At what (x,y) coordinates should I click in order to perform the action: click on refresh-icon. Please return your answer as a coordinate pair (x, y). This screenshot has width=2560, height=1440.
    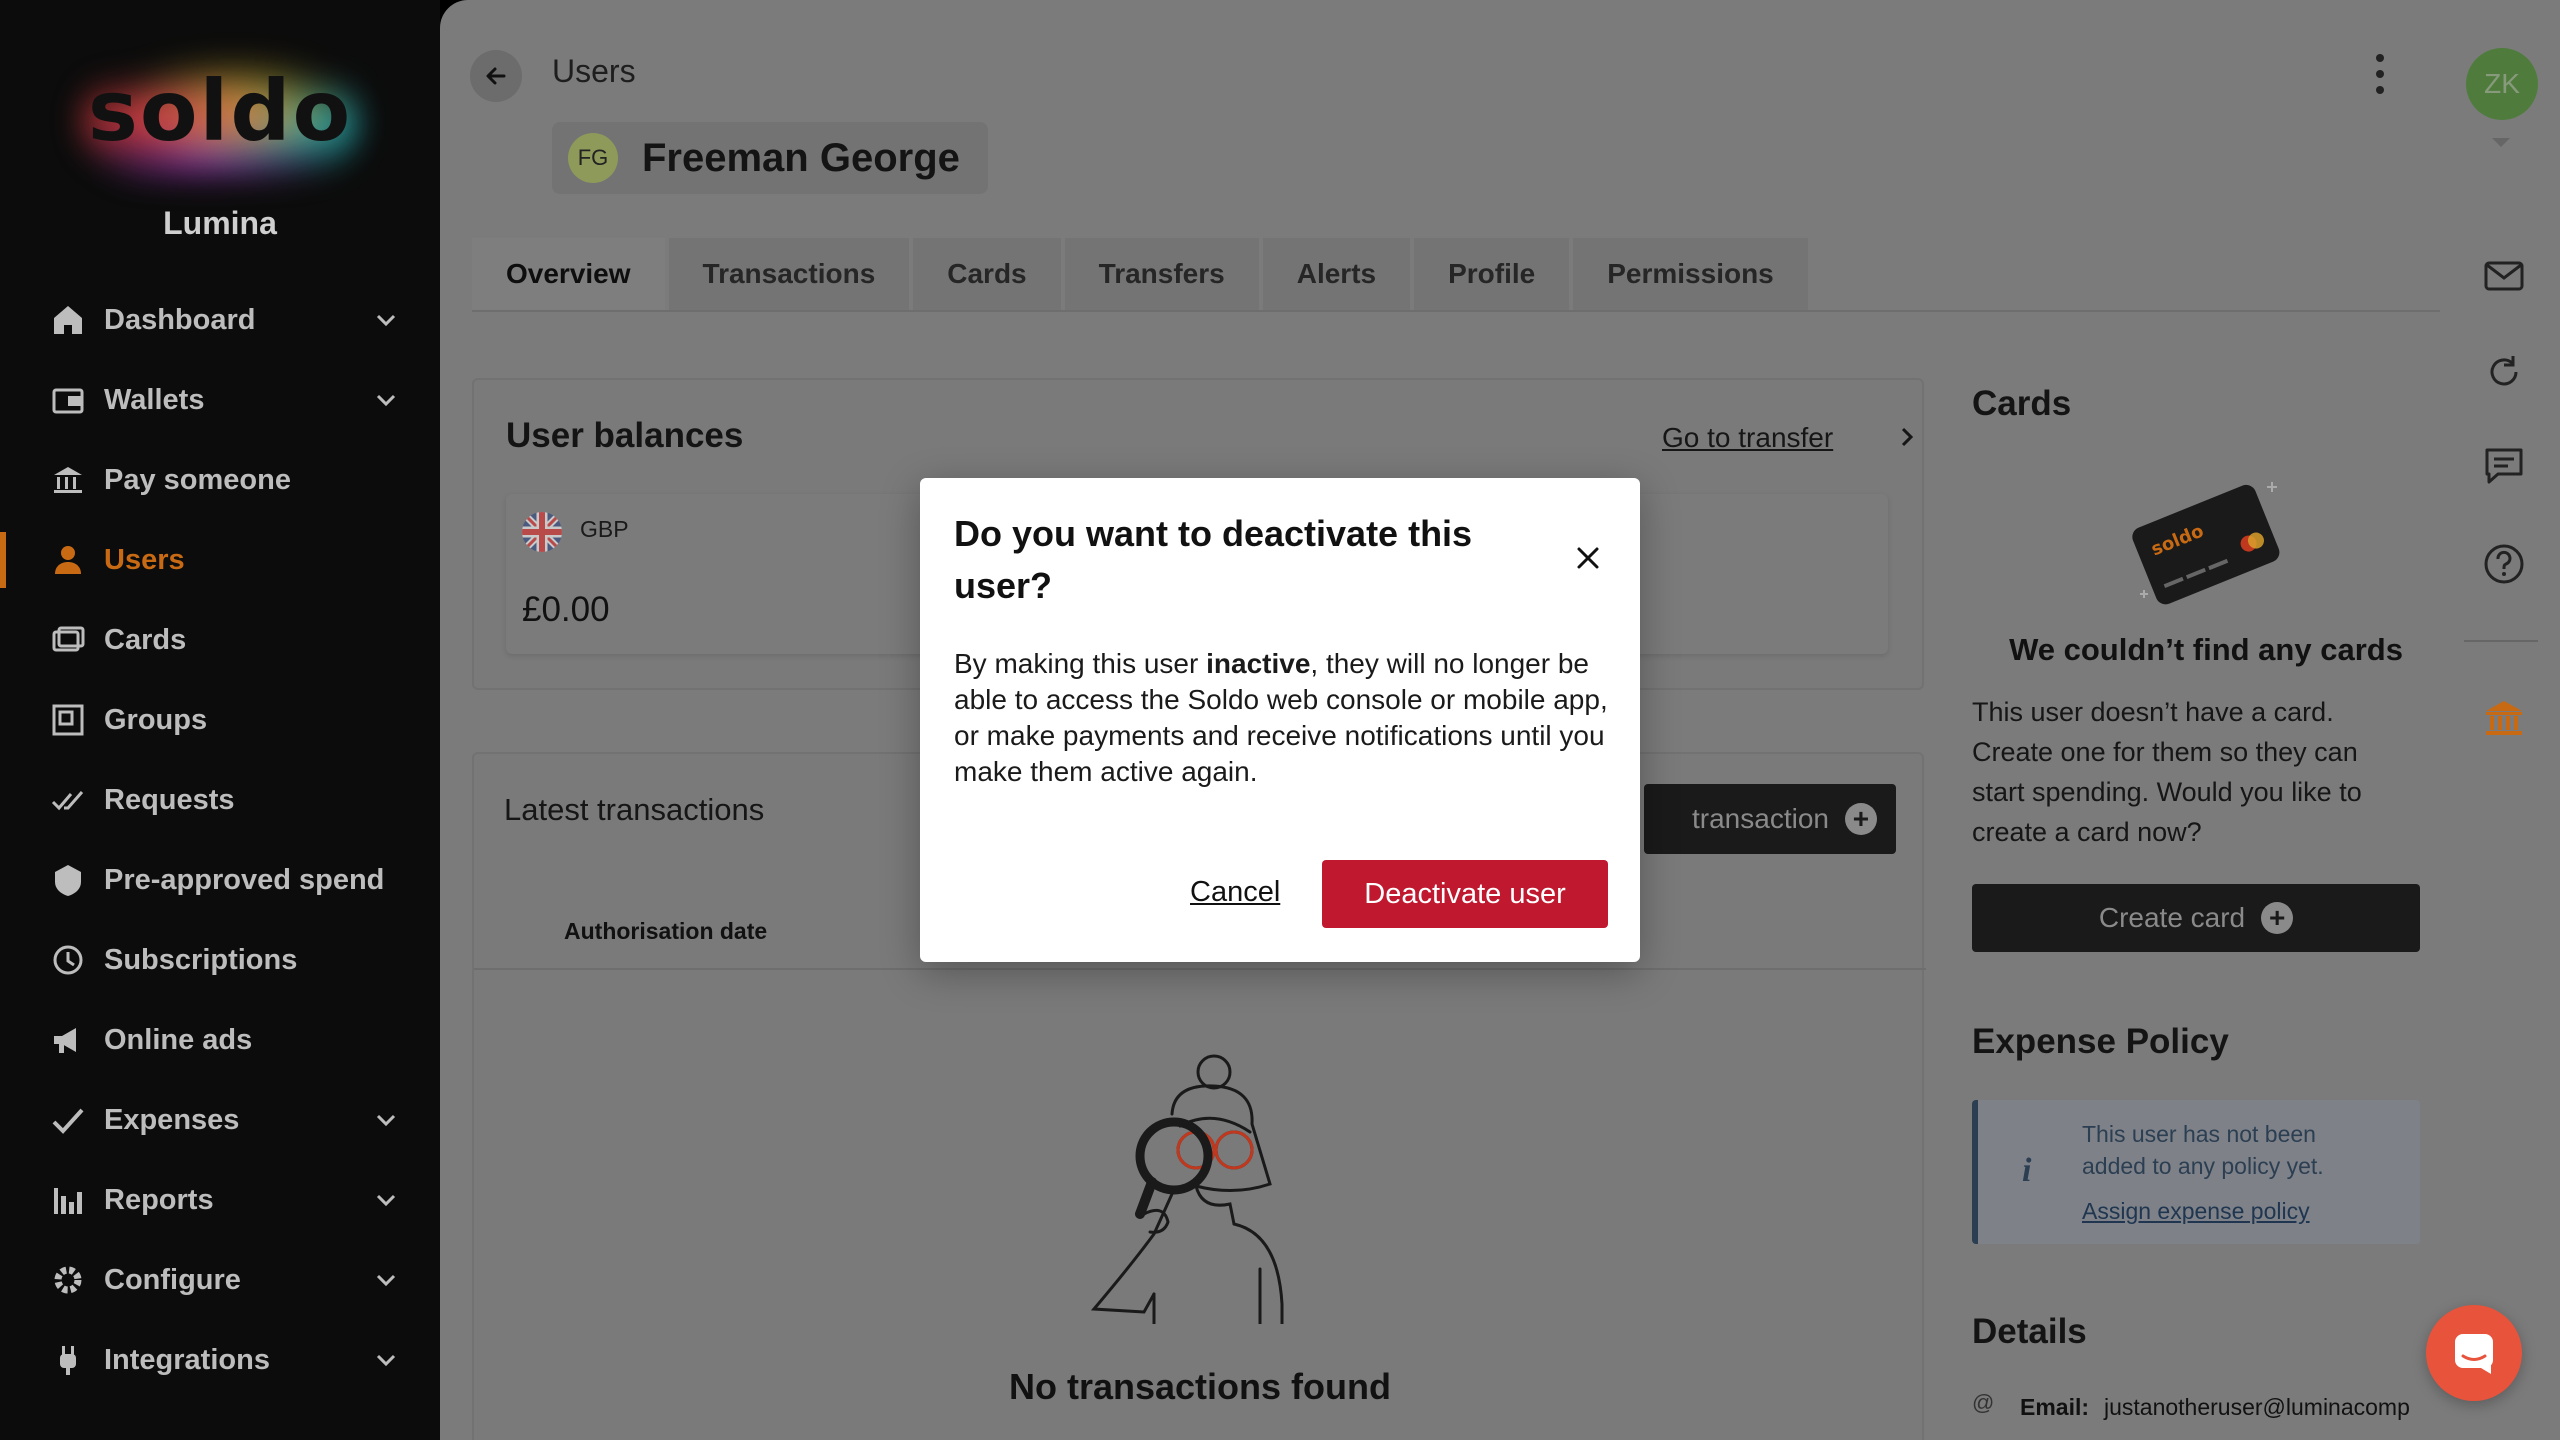
    Looking at the image, I should click on (2504, 372).